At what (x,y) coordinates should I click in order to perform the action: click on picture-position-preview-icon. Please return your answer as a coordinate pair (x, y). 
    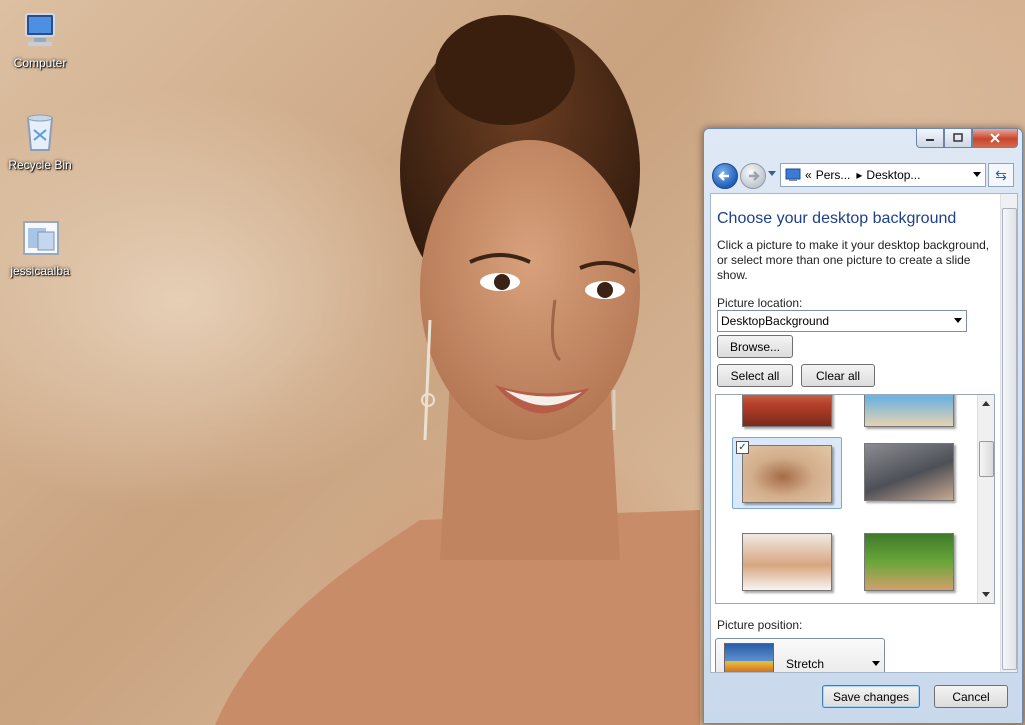
    Looking at the image, I should click on (749, 657).